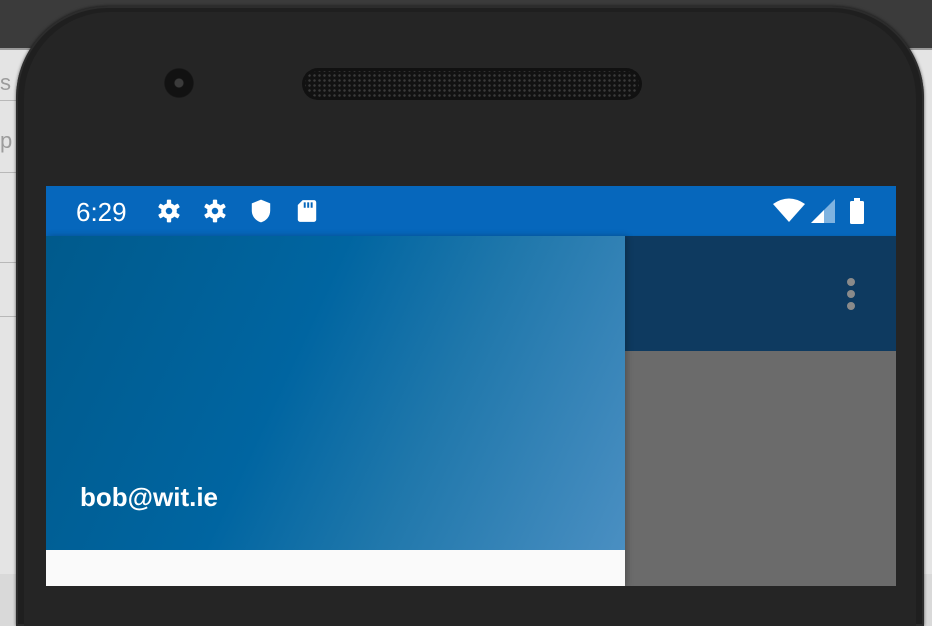 The height and width of the screenshot is (626, 932). What do you see at coordinates (149, 497) in the screenshot?
I see `user-email: bob@wit.ie` at bounding box center [149, 497].